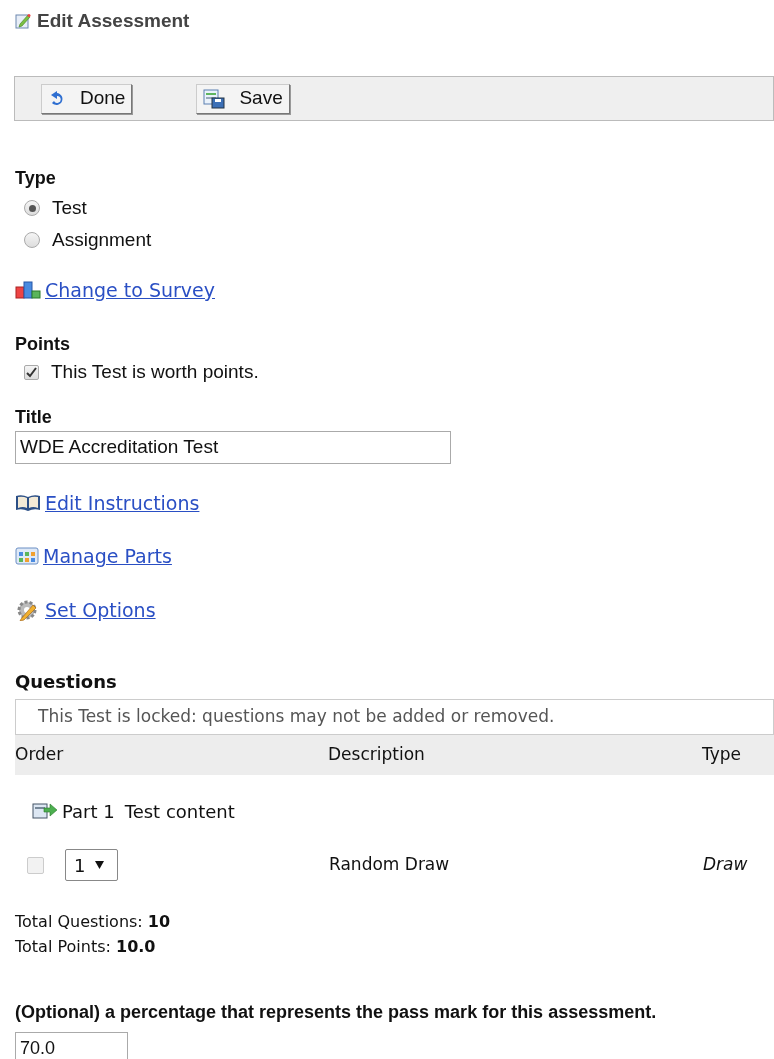 Image resolution: width=774 pixels, height=1059 pixels. Describe the element at coordinates (23, 21) in the screenshot. I see `edit-icon` at that location.